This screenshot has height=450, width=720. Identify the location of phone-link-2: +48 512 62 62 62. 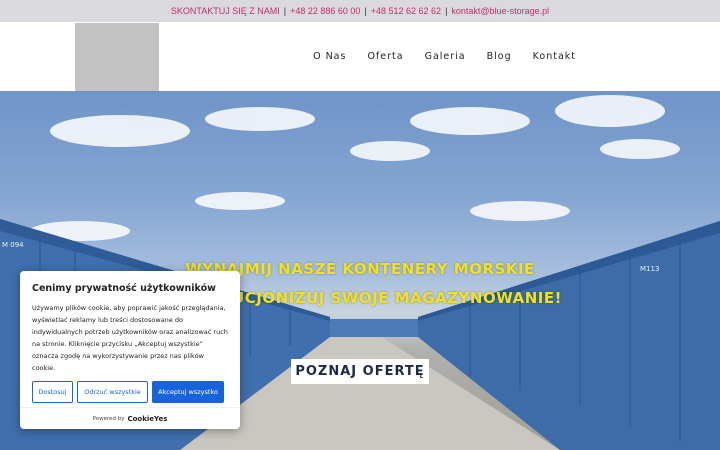
(406, 11).